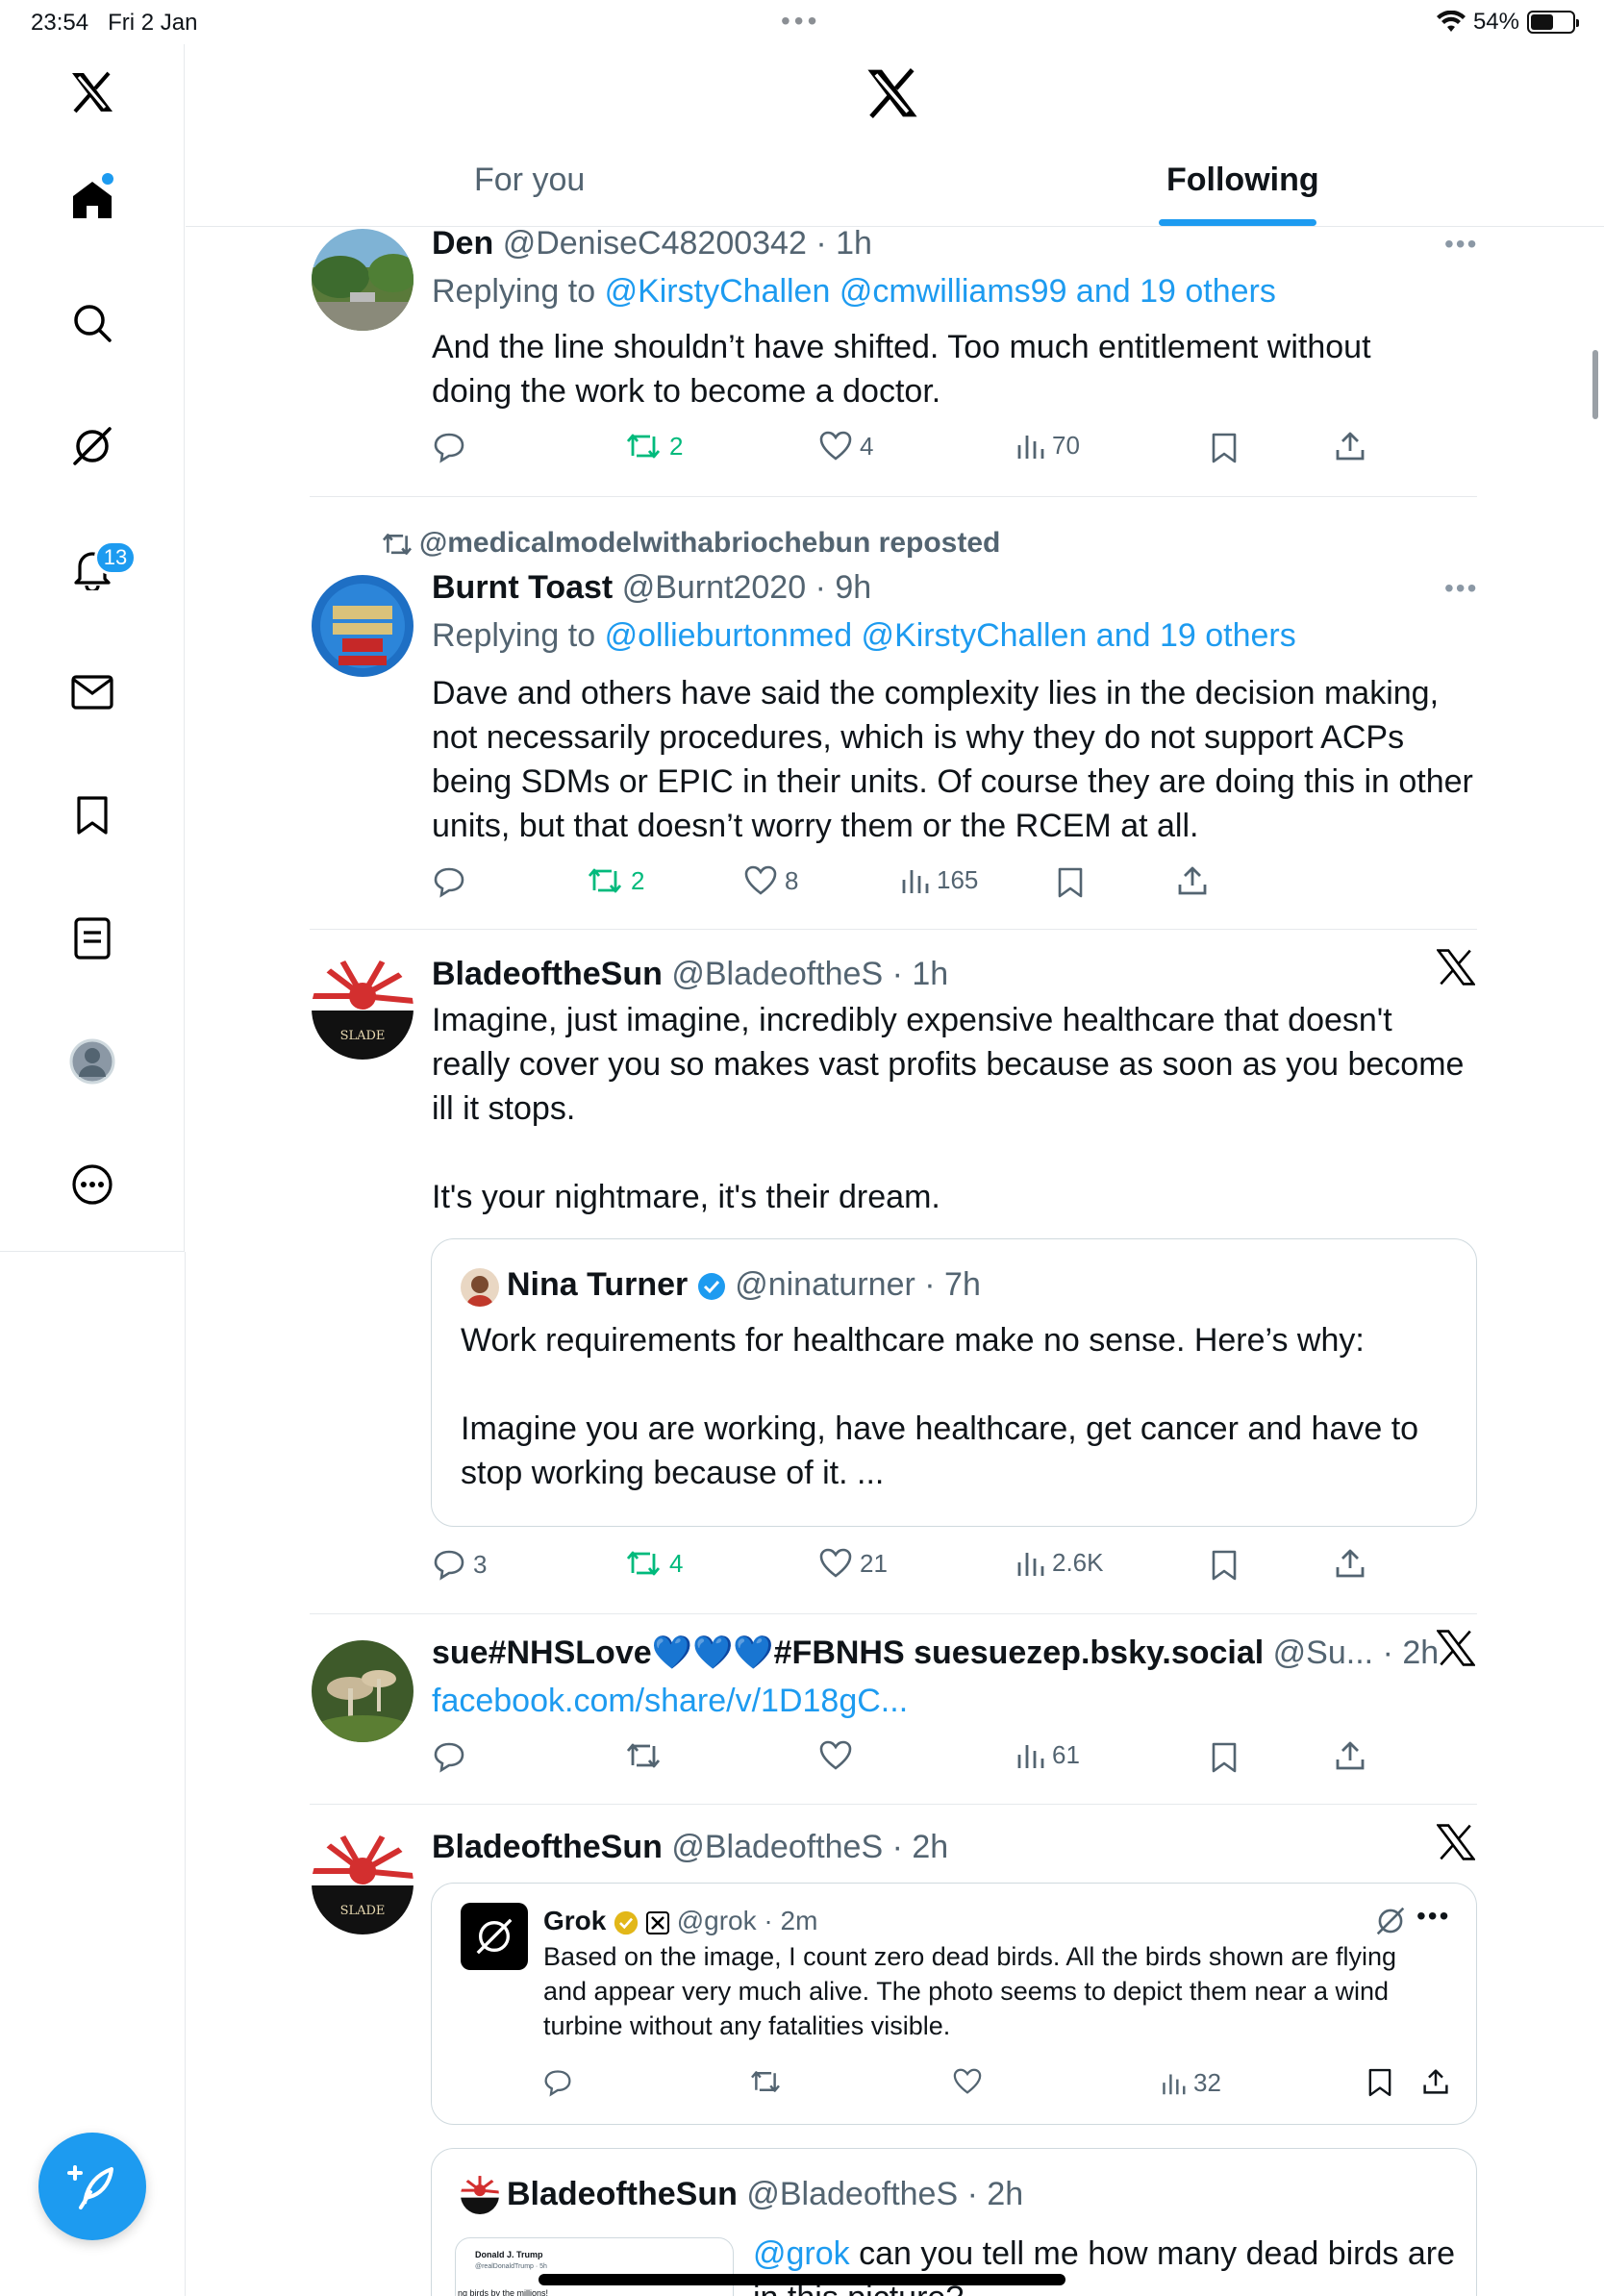 Image resolution: width=1604 pixels, height=2296 pixels. What do you see at coordinates (853, 587) in the screenshot?
I see `post-time: 9h` at bounding box center [853, 587].